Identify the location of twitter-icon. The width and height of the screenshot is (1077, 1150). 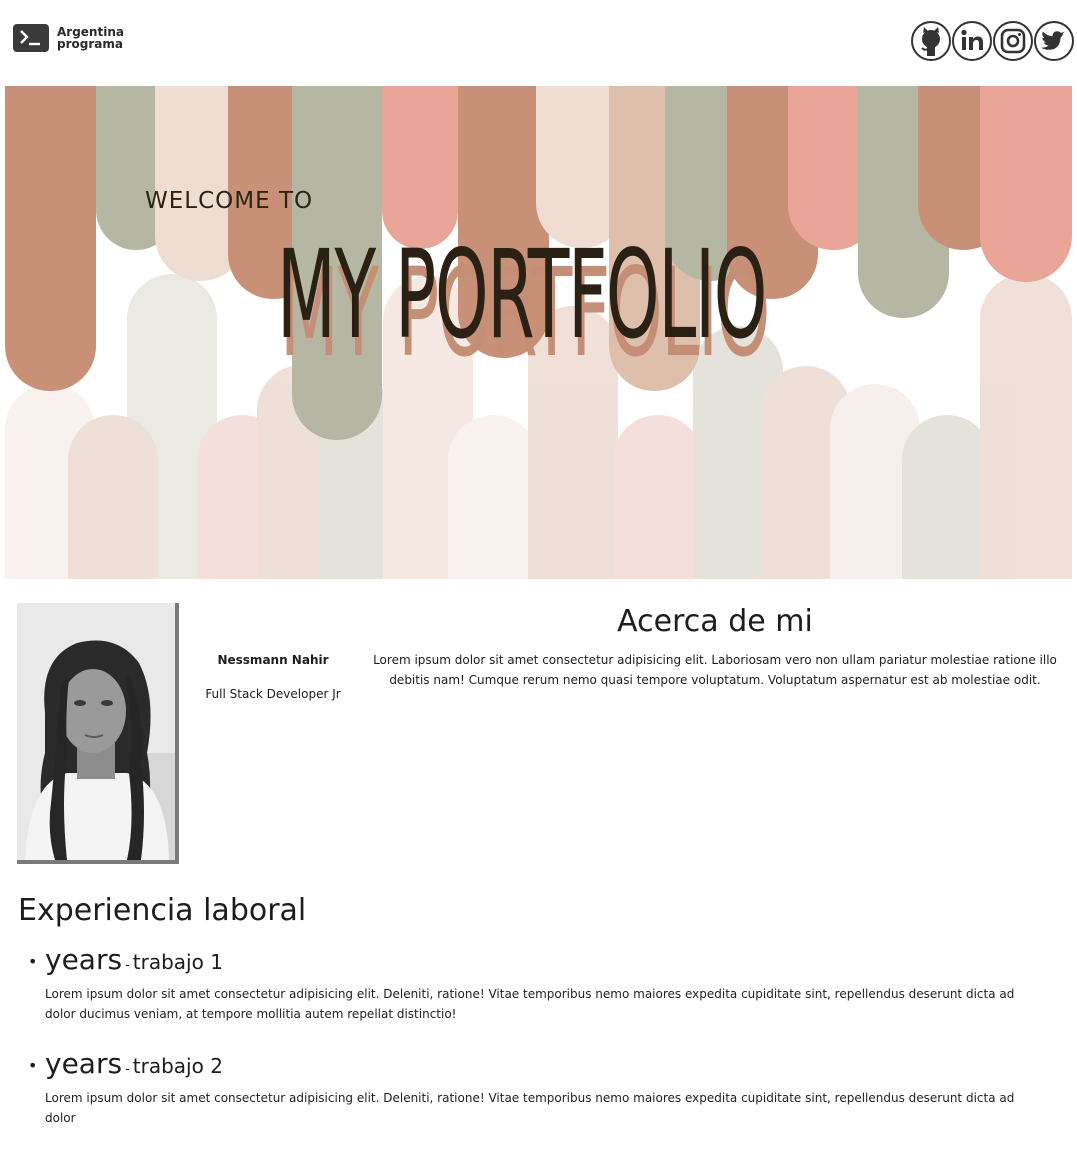
(1053, 40).